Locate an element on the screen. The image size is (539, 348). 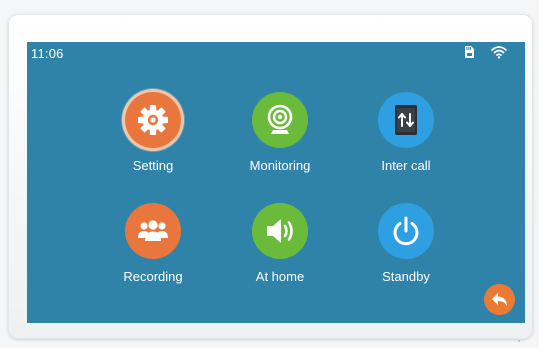
at-home-button: At home is located at coordinates (280, 247).